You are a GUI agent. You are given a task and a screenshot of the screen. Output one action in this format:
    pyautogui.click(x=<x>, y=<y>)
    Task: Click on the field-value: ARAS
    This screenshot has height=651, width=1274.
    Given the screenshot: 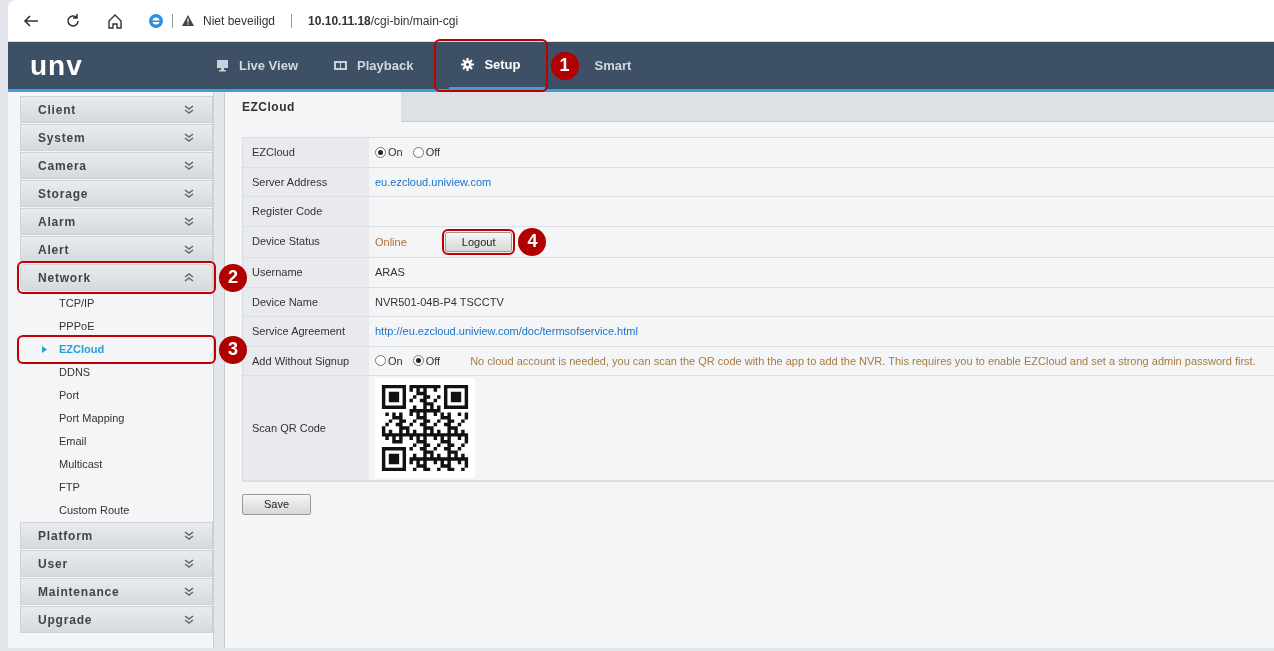 What is the action you would take?
    pyautogui.click(x=390, y=272)
    